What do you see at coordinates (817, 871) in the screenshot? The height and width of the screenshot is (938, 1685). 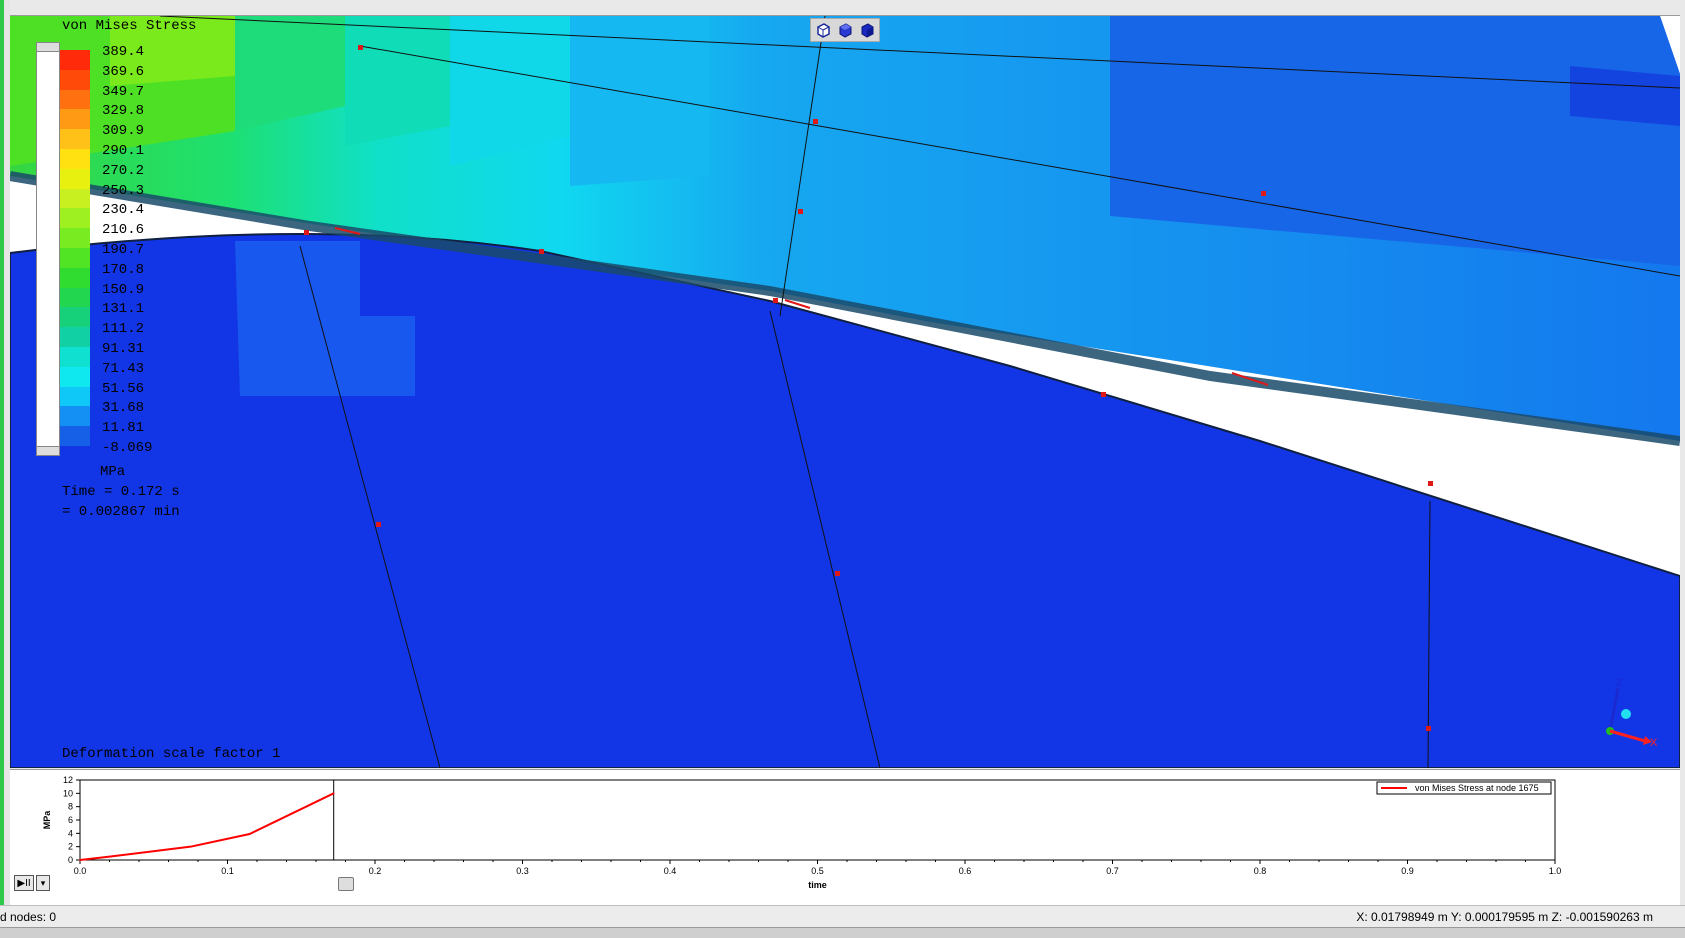 I see `x-tick-label: 0.5` at bounding box center [817, 871].